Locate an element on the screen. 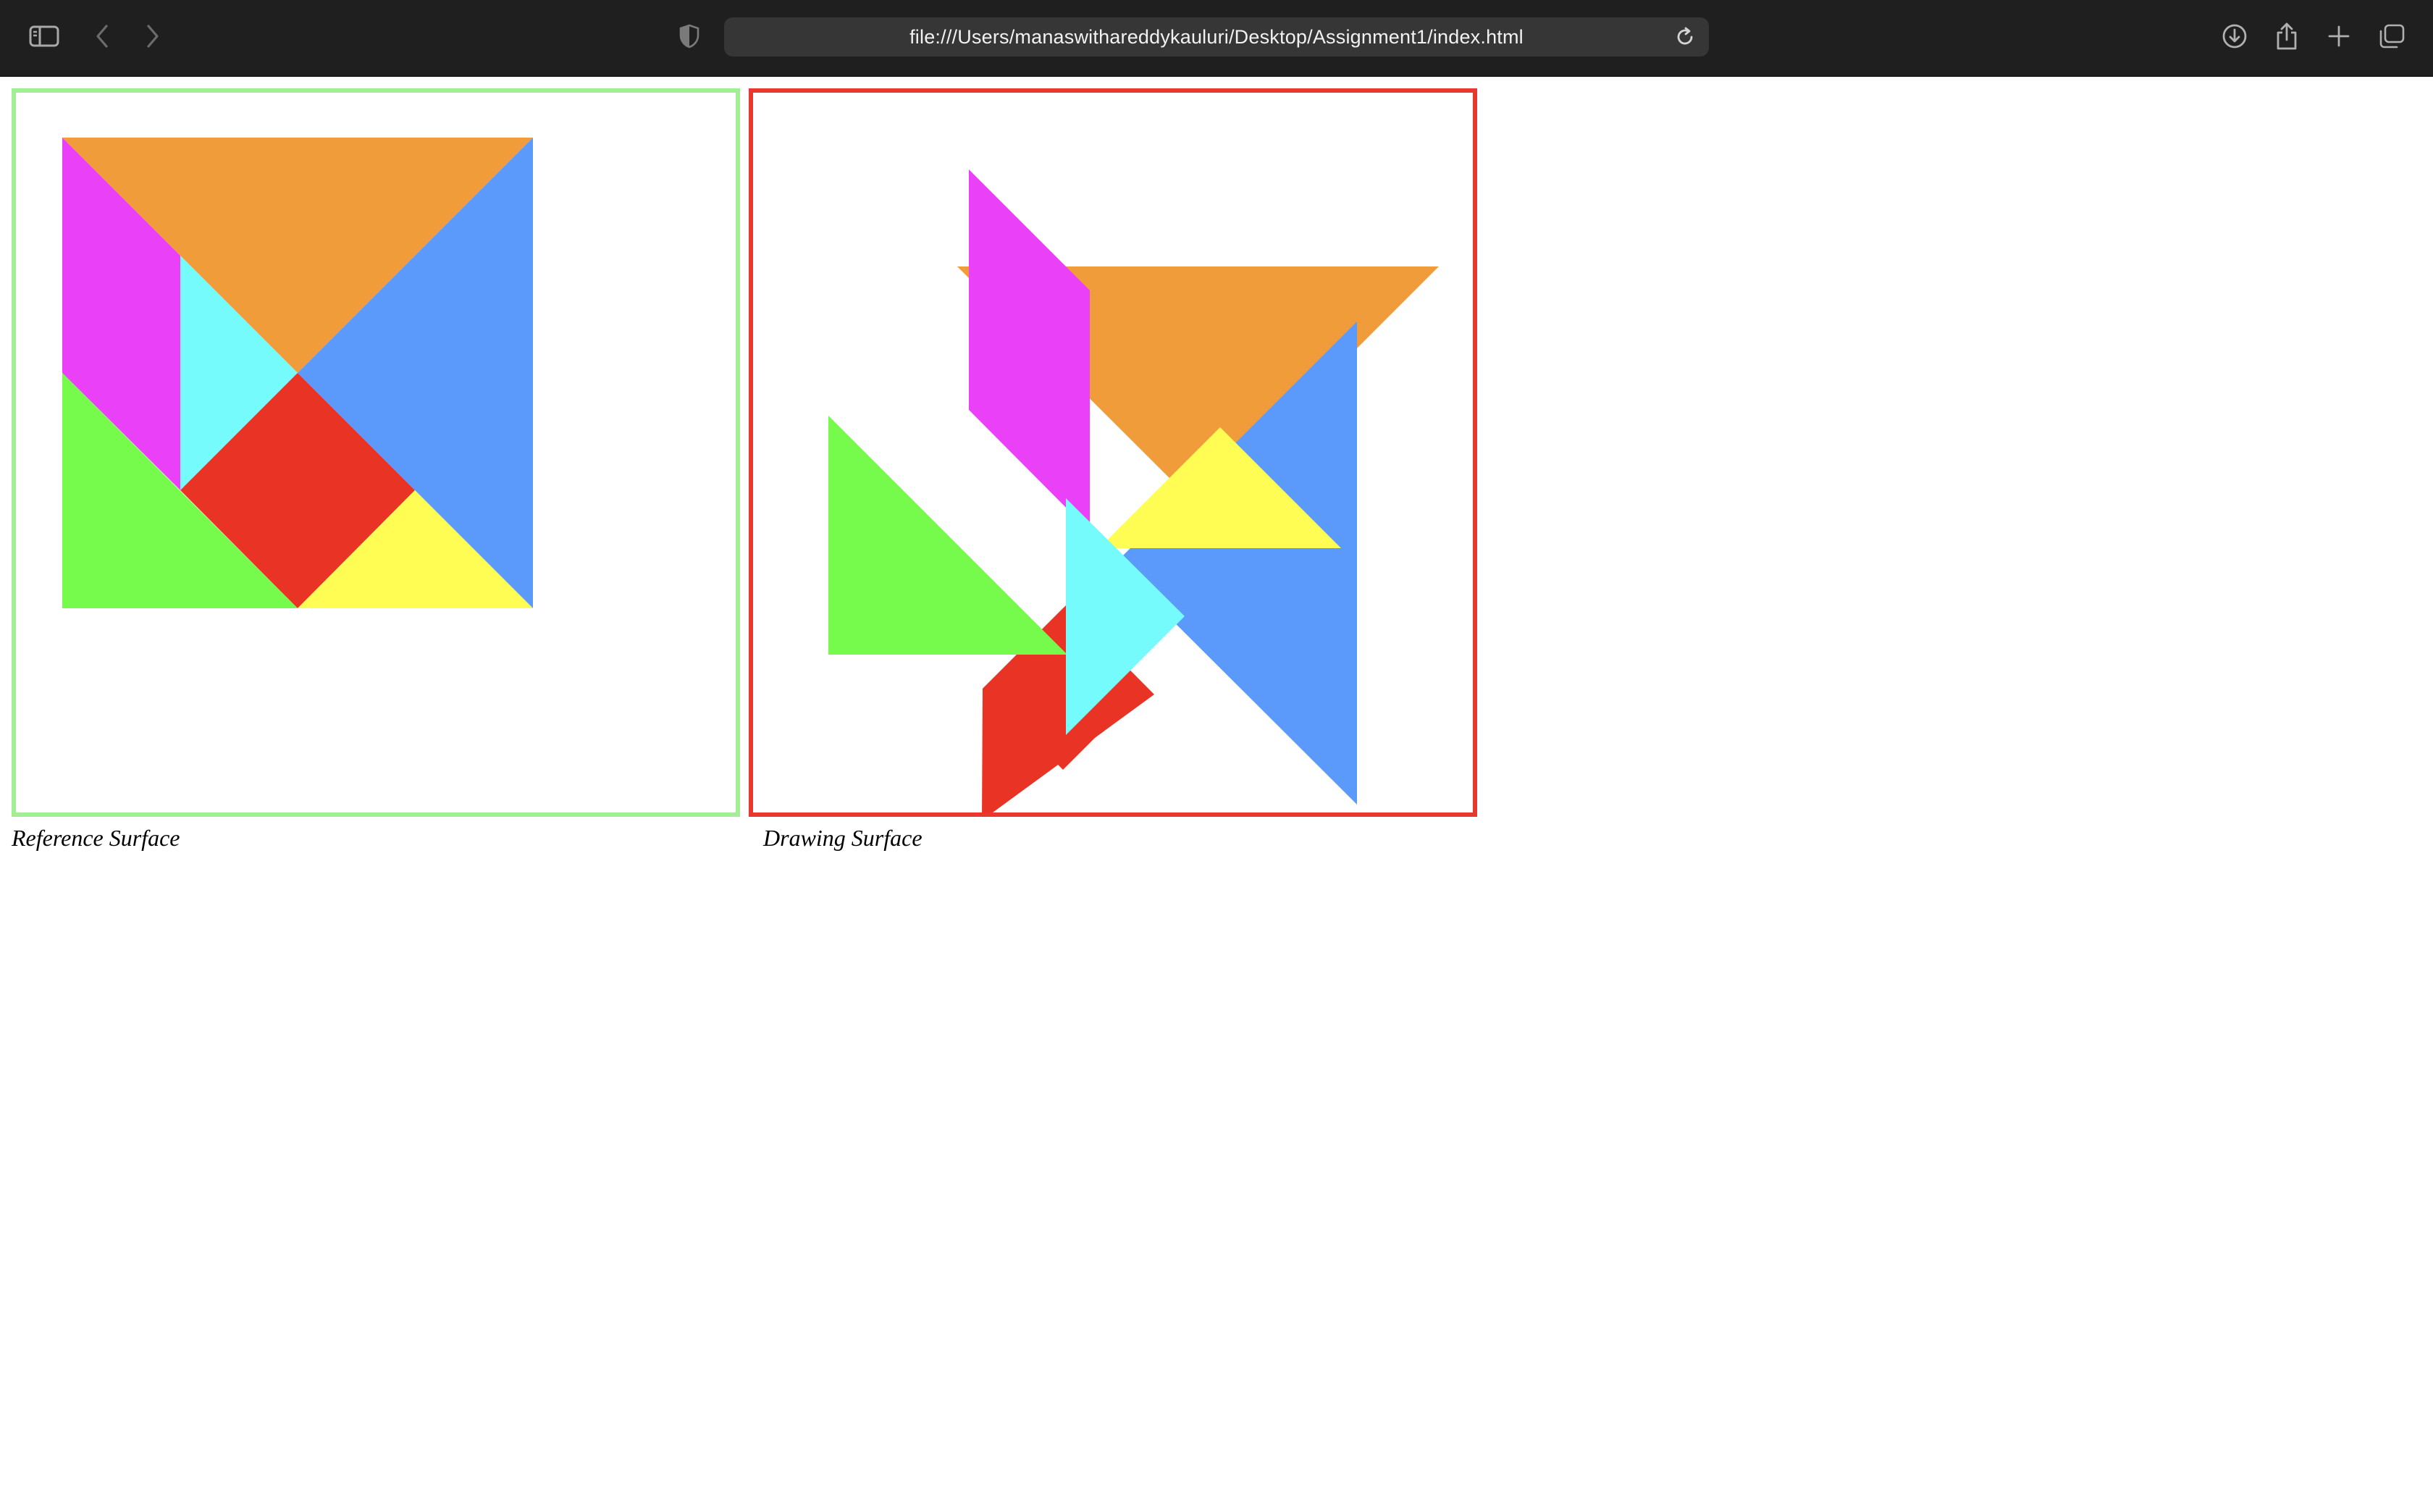 The width and height of the screenshot is (2433, 1512). sidebar-icon is located at coordinates (44, 36).